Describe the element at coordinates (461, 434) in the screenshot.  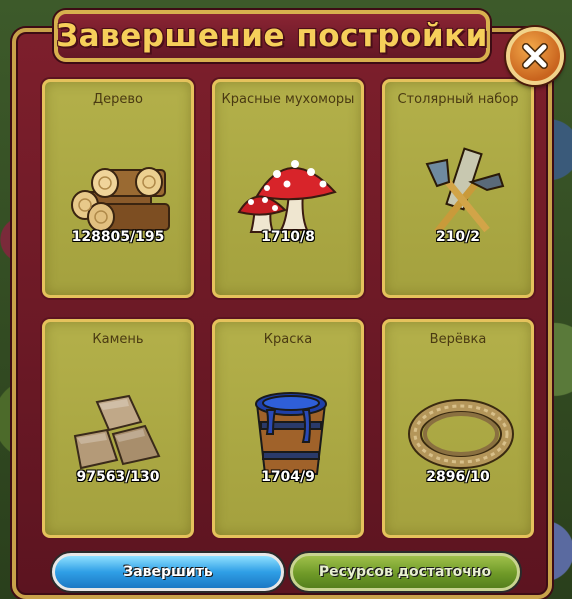
I see `rope-coil-icon` at that location.